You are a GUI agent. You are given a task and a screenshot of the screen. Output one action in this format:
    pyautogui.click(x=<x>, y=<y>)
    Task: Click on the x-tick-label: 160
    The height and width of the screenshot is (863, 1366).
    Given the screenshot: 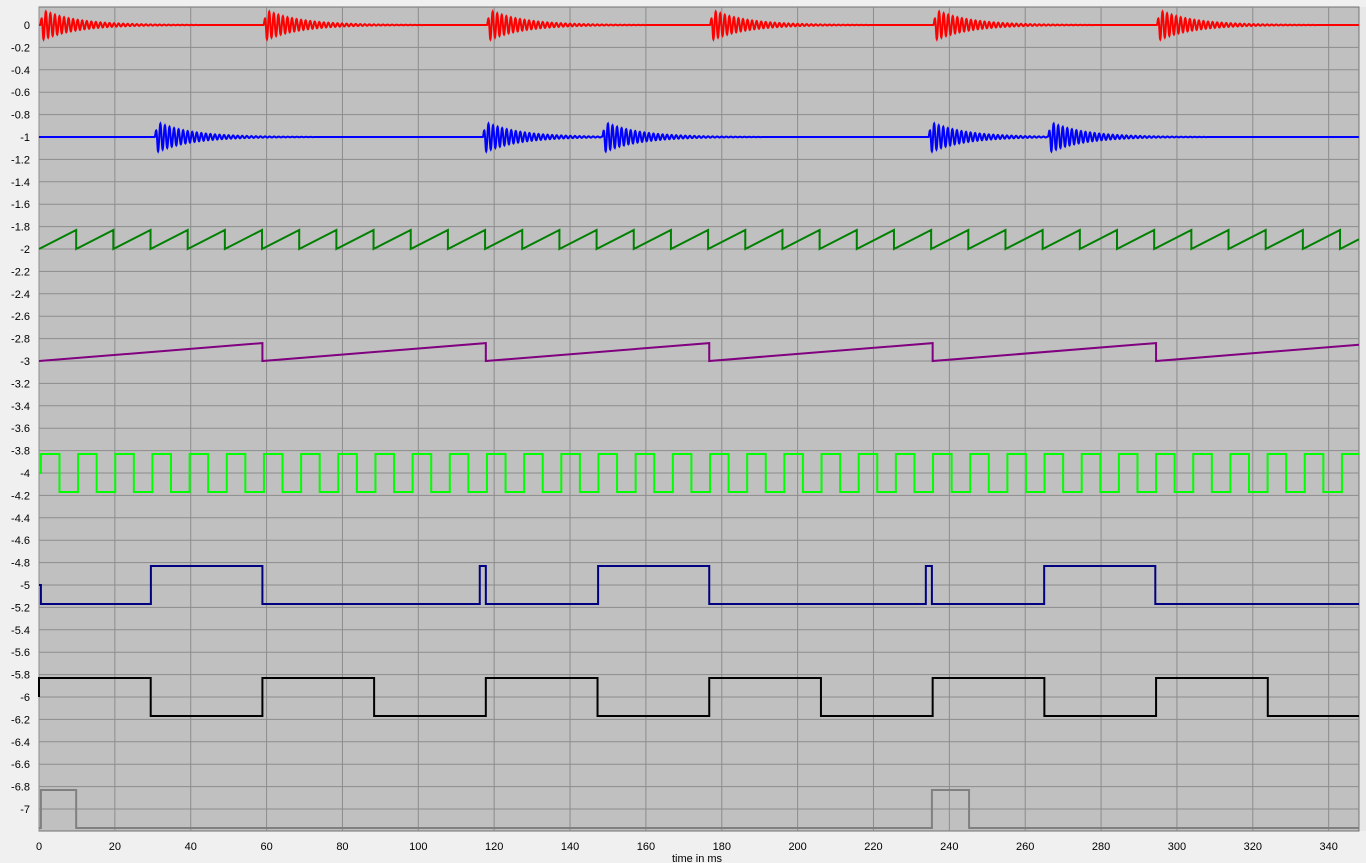 What is the action you would take?
    pyautogui.click(x=646, y=847)
    